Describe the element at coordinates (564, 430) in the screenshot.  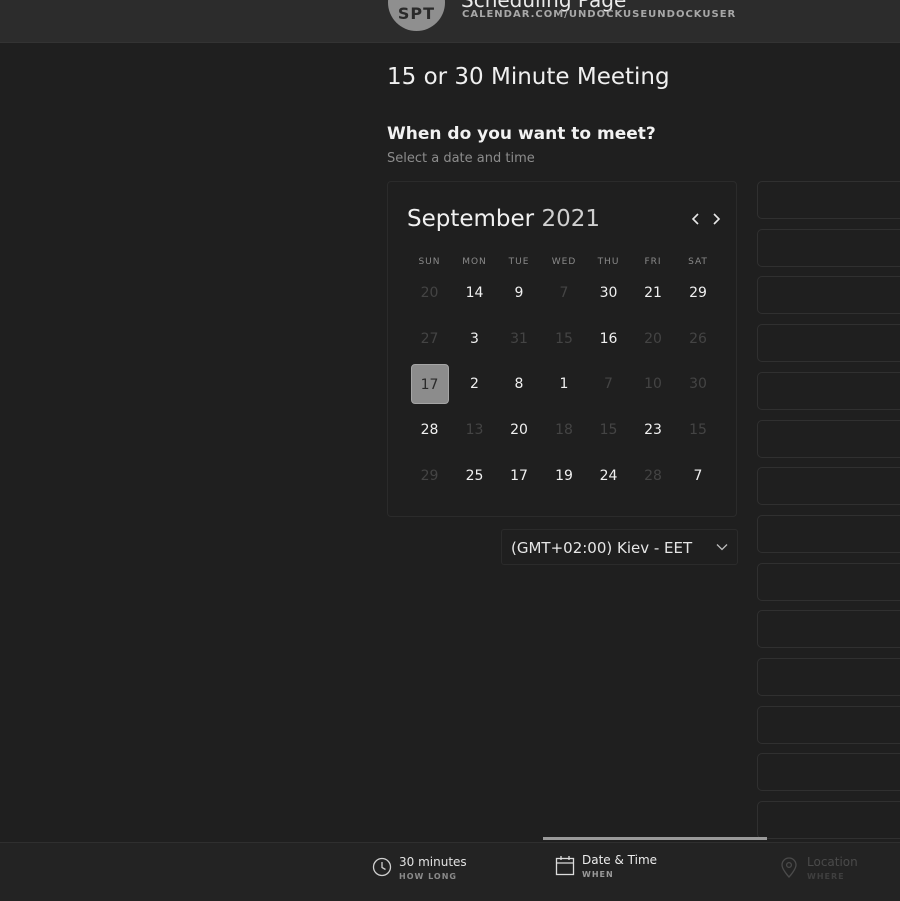
I see `calendar-day: 18` at that location.